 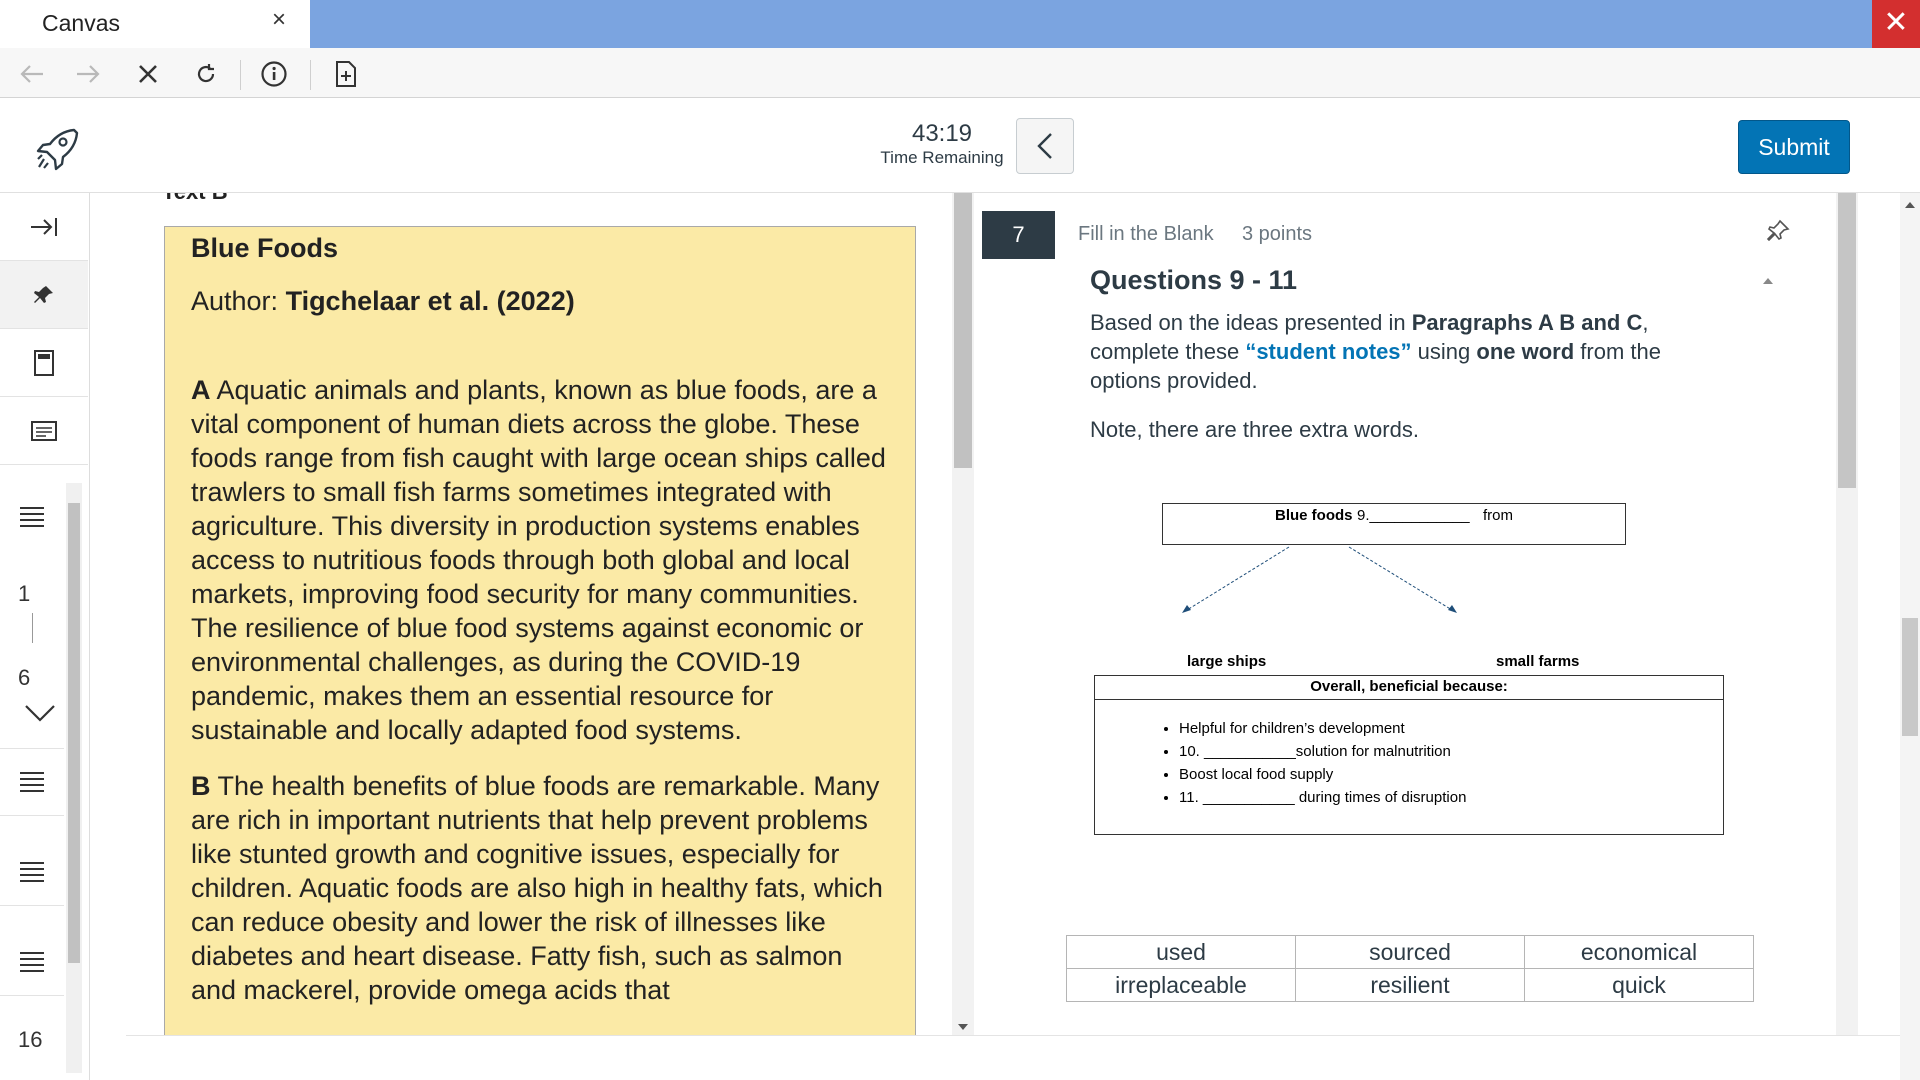 What do you see at coordinates (32, 74) in the screenshot?
I see `back-arrow-icon` at bounding box center [32, 74].